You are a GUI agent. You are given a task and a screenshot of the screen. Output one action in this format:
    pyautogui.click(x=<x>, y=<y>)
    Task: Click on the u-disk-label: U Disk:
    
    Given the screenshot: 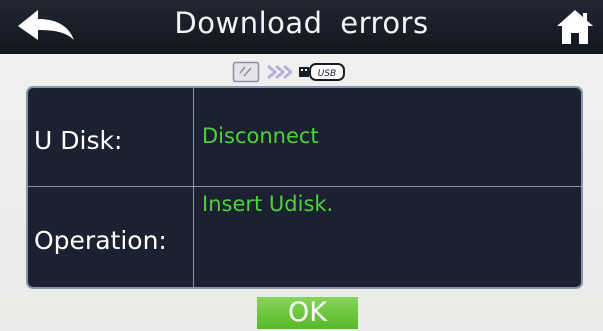 What is the action you would take?
    pyautogui.click(x=78, y=140)
    